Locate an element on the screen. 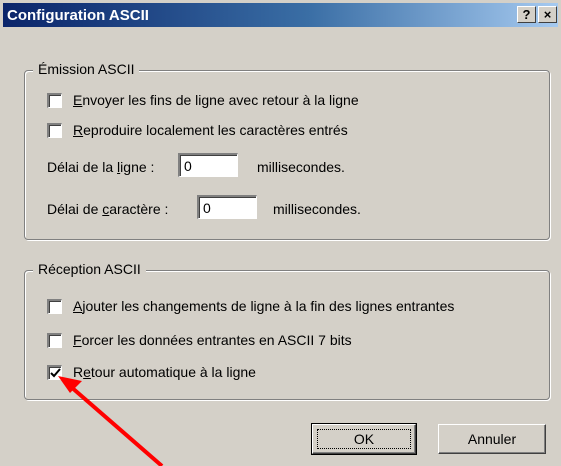  force-7bit-checkbox is located at coordinates (54, 340).